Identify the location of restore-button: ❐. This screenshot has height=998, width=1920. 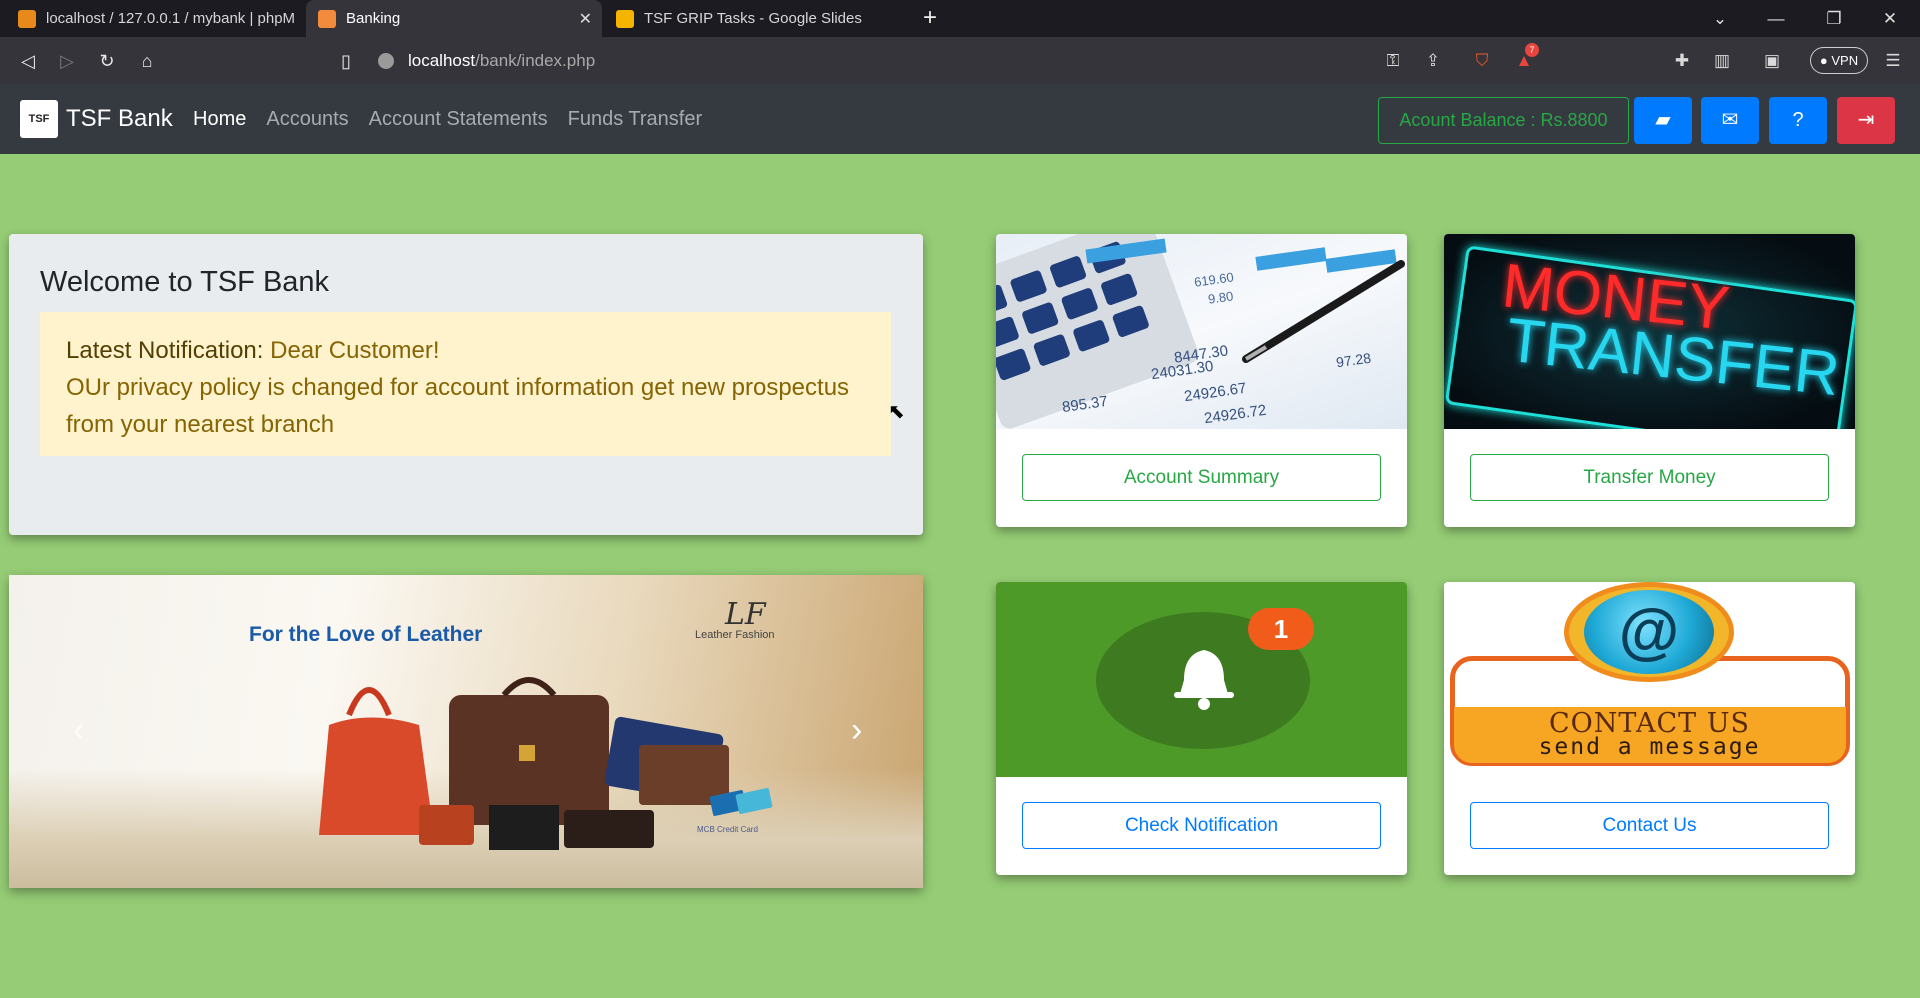
(1834, 18).